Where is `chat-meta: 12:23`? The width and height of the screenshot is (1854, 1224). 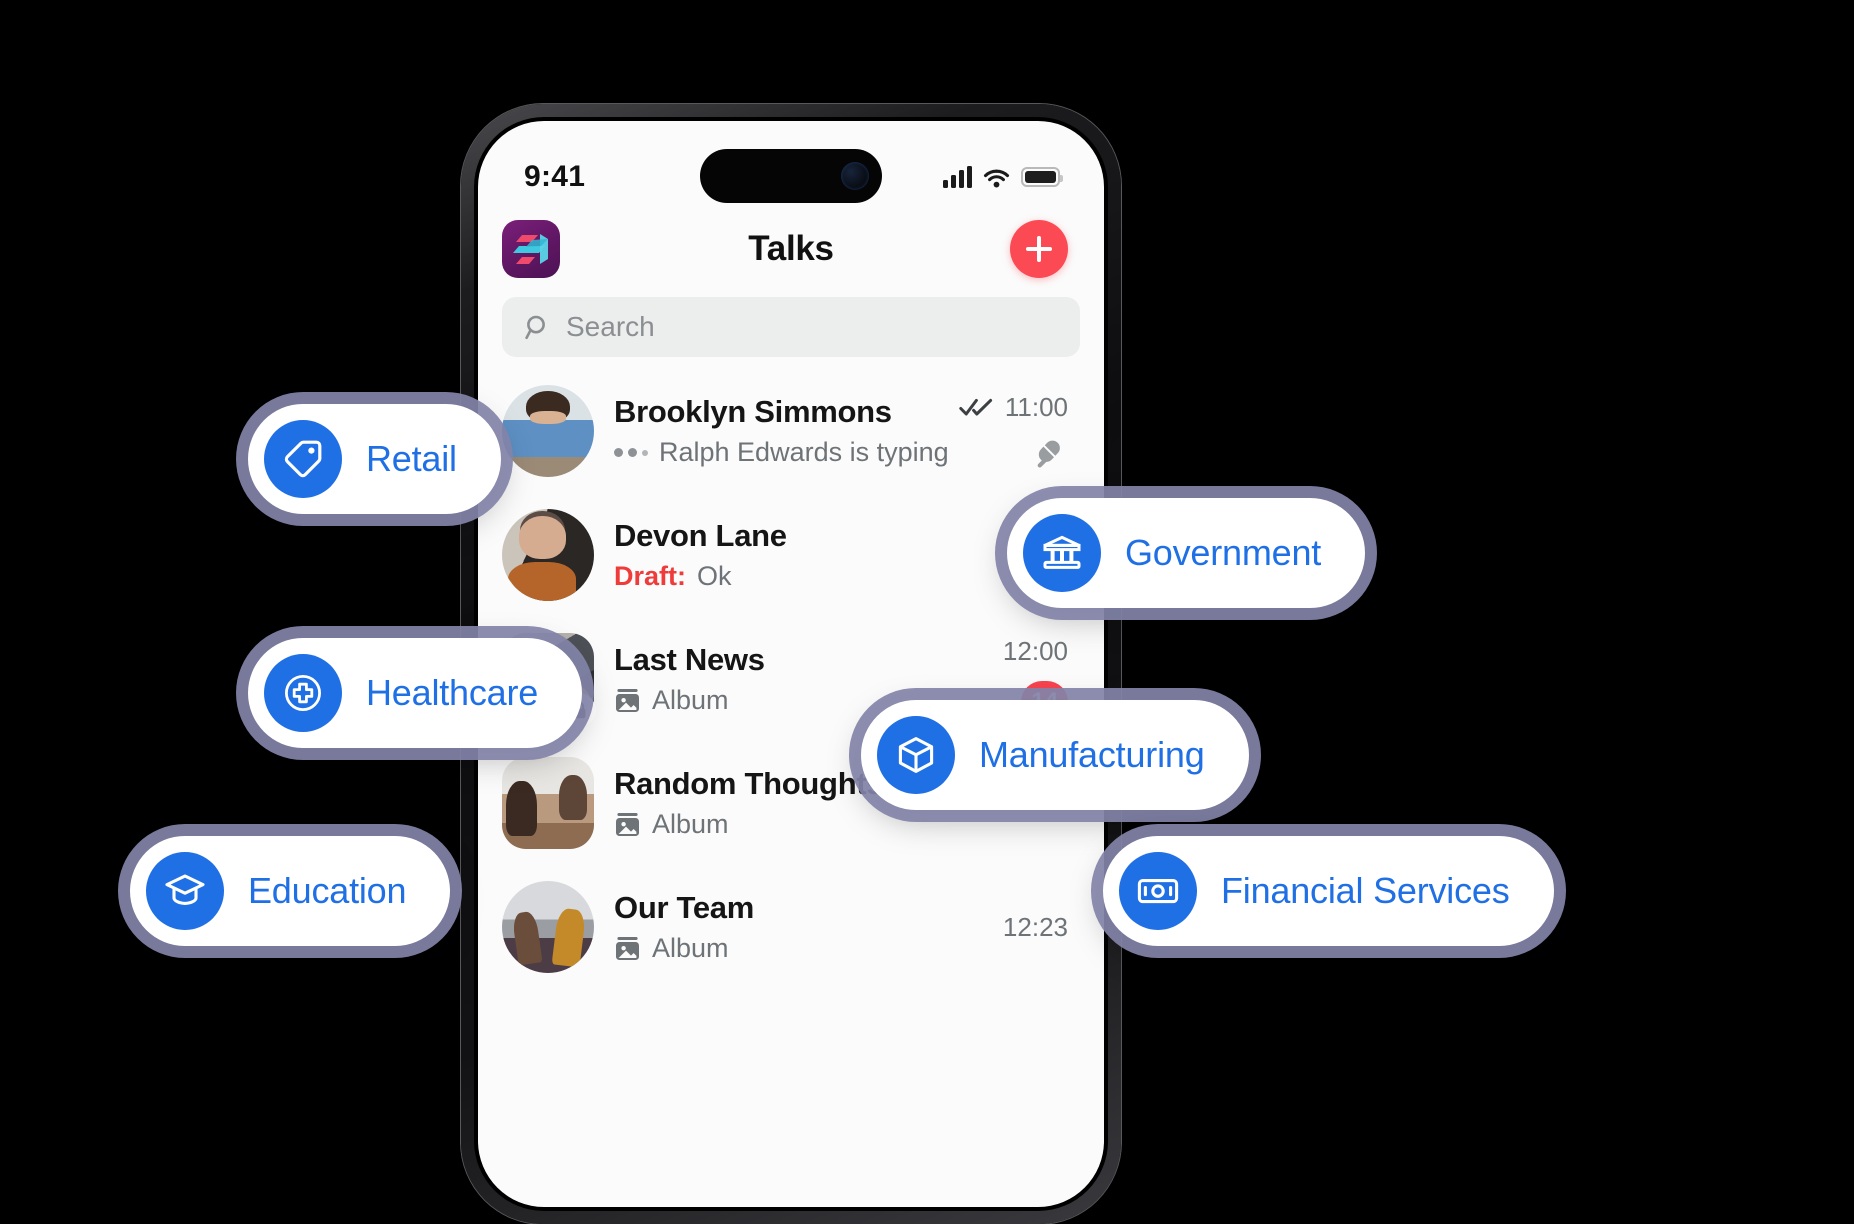 chat-meta: 12:23 is located at coordinates (1016, 927).